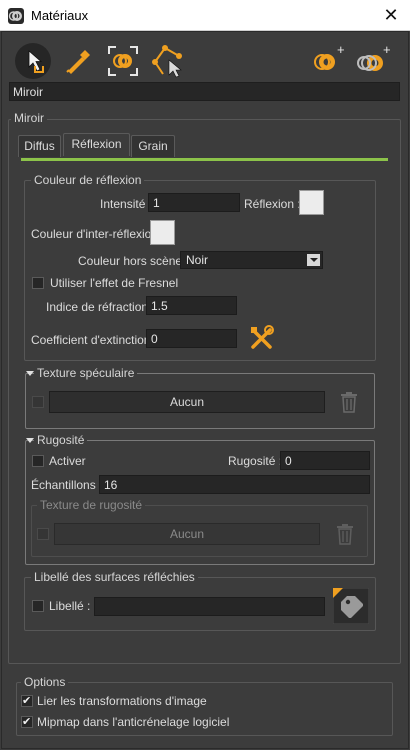 The width and height of the screenshot is (410, 750). I want to click on reflection-color-swatch, so click(311, 202).